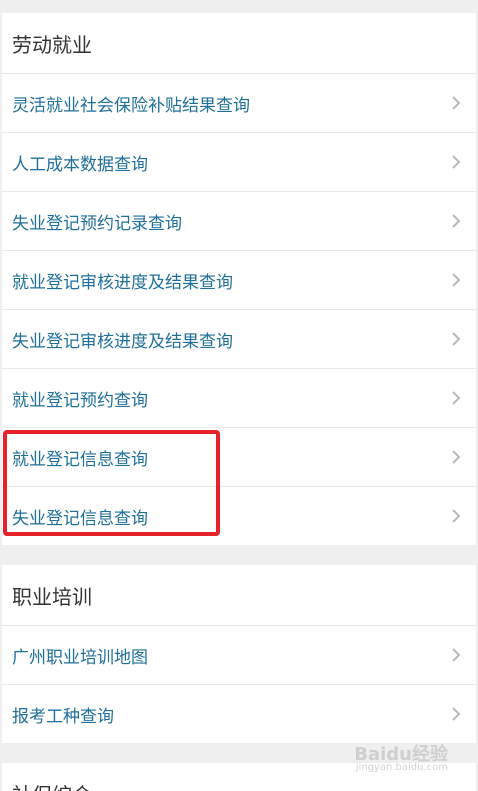 This screenshot has height=791, width=478. I want to click on section-title: 职业培训, so click(239, 595).